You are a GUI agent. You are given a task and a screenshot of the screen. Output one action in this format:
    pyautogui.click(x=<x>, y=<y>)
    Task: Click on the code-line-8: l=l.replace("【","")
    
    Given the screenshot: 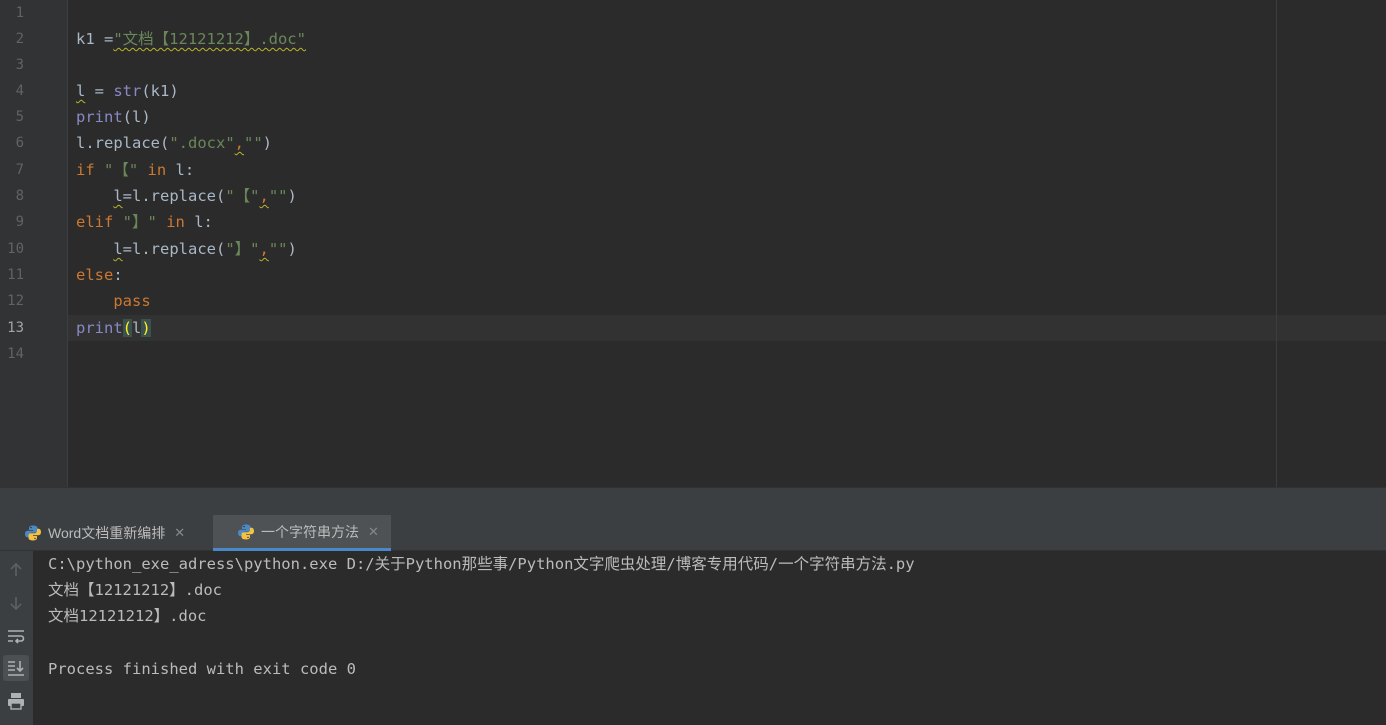 What is the action you would take?
    pyautogui.click(x=186, y=196)
    